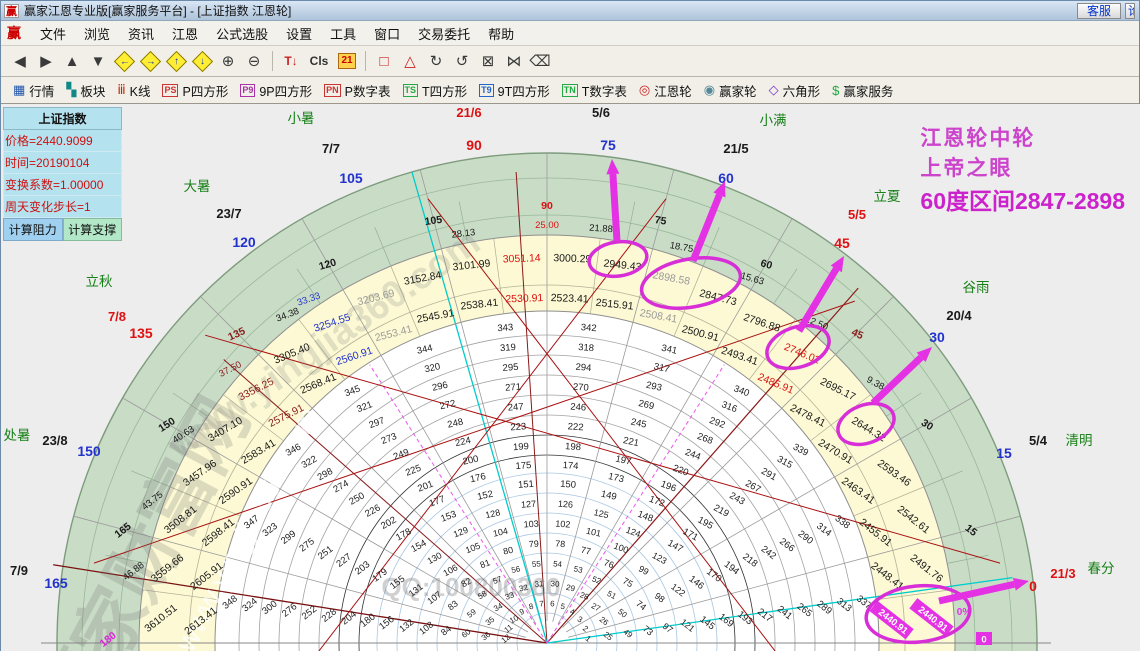 Image resolution: width=1140 pixels, height=651 pixels. I want to click on t-number-table-button: TN T数字表, so click(594, 90).